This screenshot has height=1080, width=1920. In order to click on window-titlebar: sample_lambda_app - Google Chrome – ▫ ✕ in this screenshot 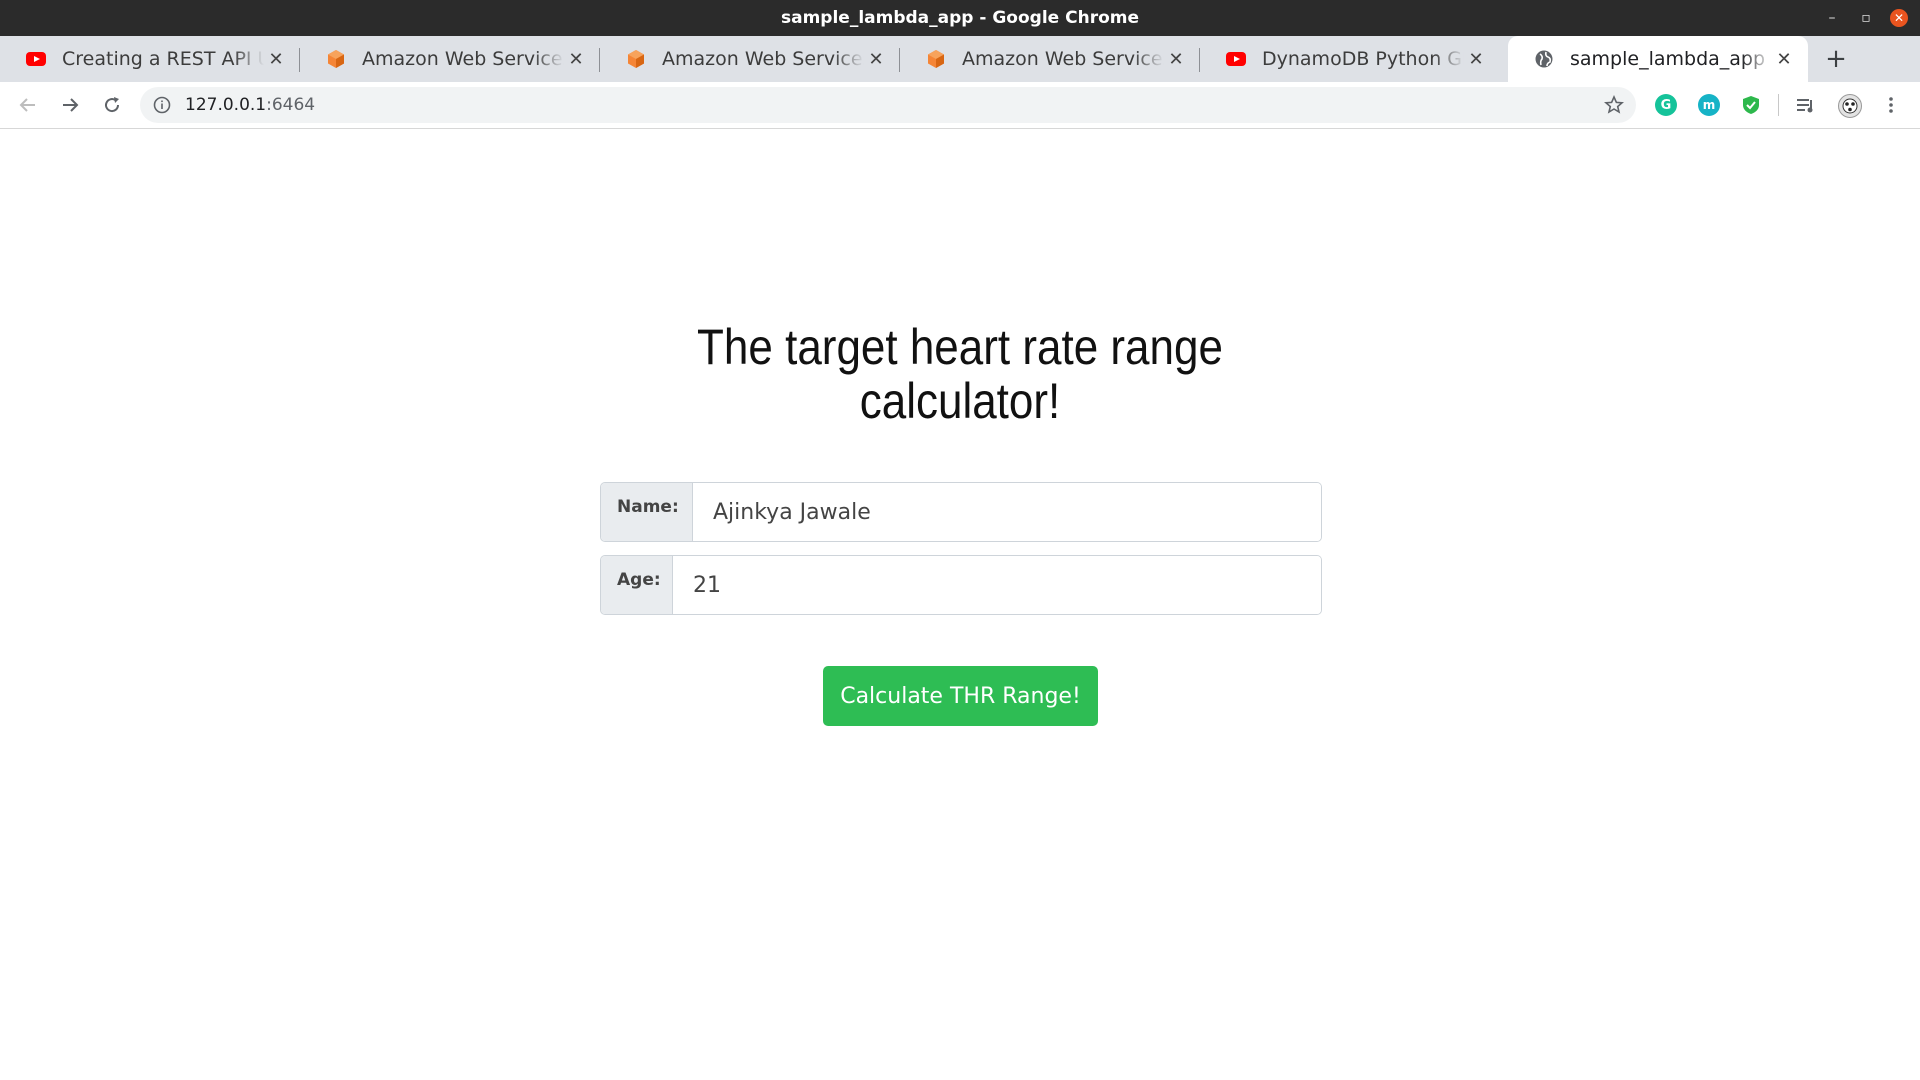, I will do `click(960, 18)`.